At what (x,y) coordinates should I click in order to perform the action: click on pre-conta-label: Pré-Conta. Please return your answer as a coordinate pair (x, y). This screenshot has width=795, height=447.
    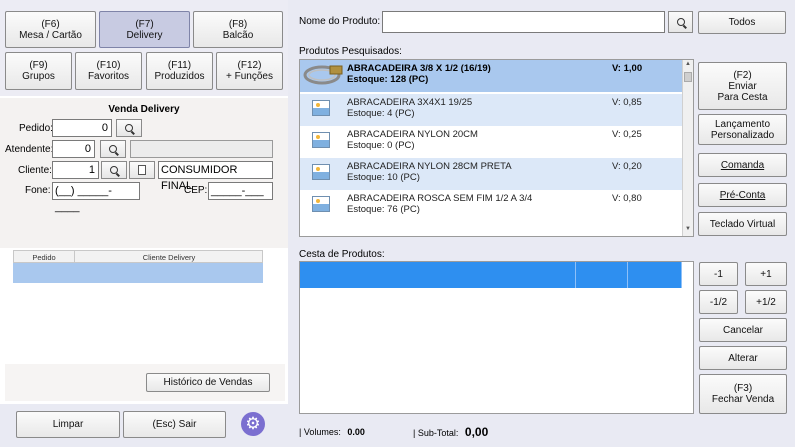
    Looking at the image, I should click on (742, 195).